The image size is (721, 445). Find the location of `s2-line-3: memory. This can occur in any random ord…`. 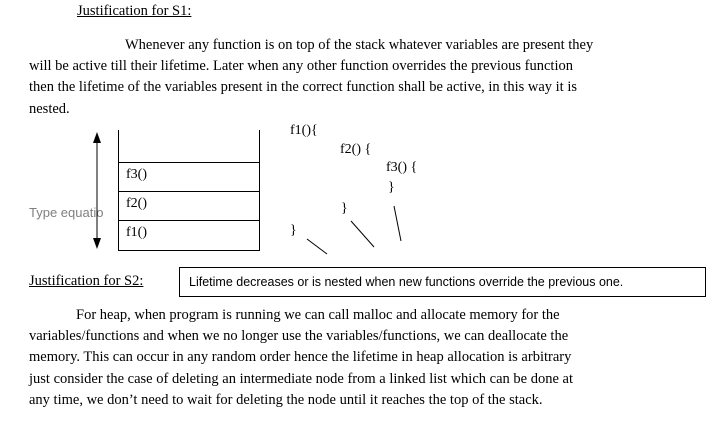

s2-line-3: memory. This can occur in any random ord… is located at coordinates (300, 357).